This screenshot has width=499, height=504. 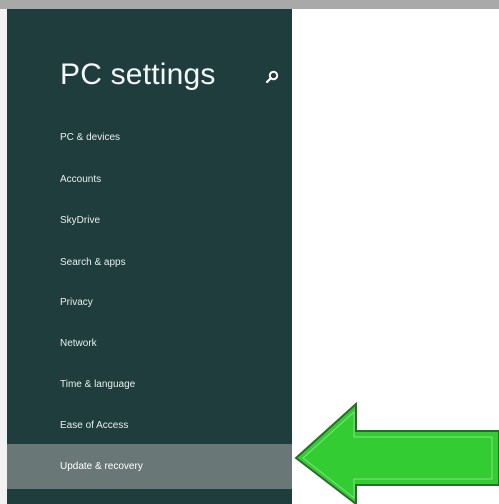 What do you see at coordinates (149, 262) in the screenshot?
I see `settings-item-search-apps: Search & apps` at bounding box center [149, 262].